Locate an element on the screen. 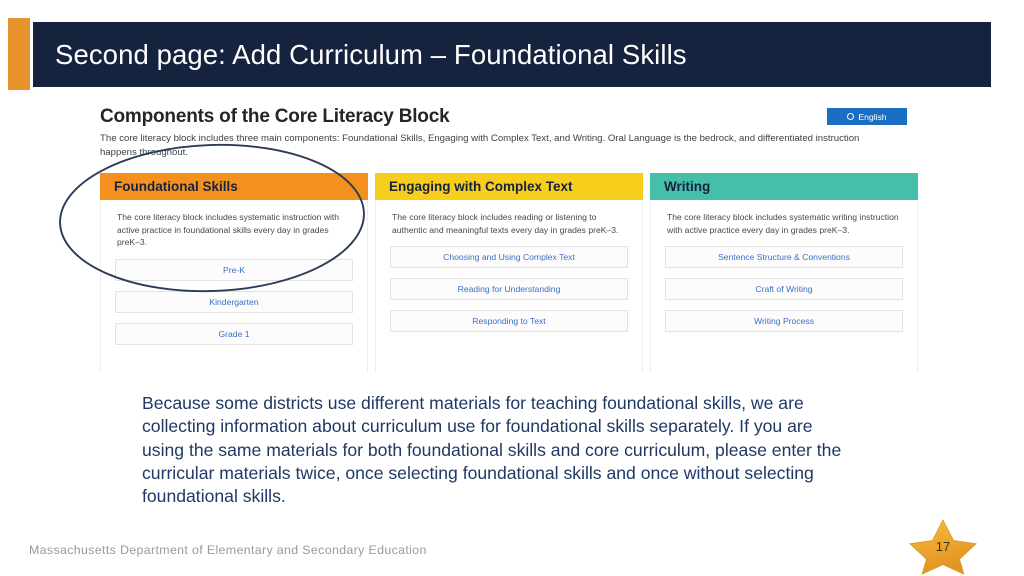 The image size is (1024, 576). column-title: Foundational Skills is located at coordinates (176, 186).